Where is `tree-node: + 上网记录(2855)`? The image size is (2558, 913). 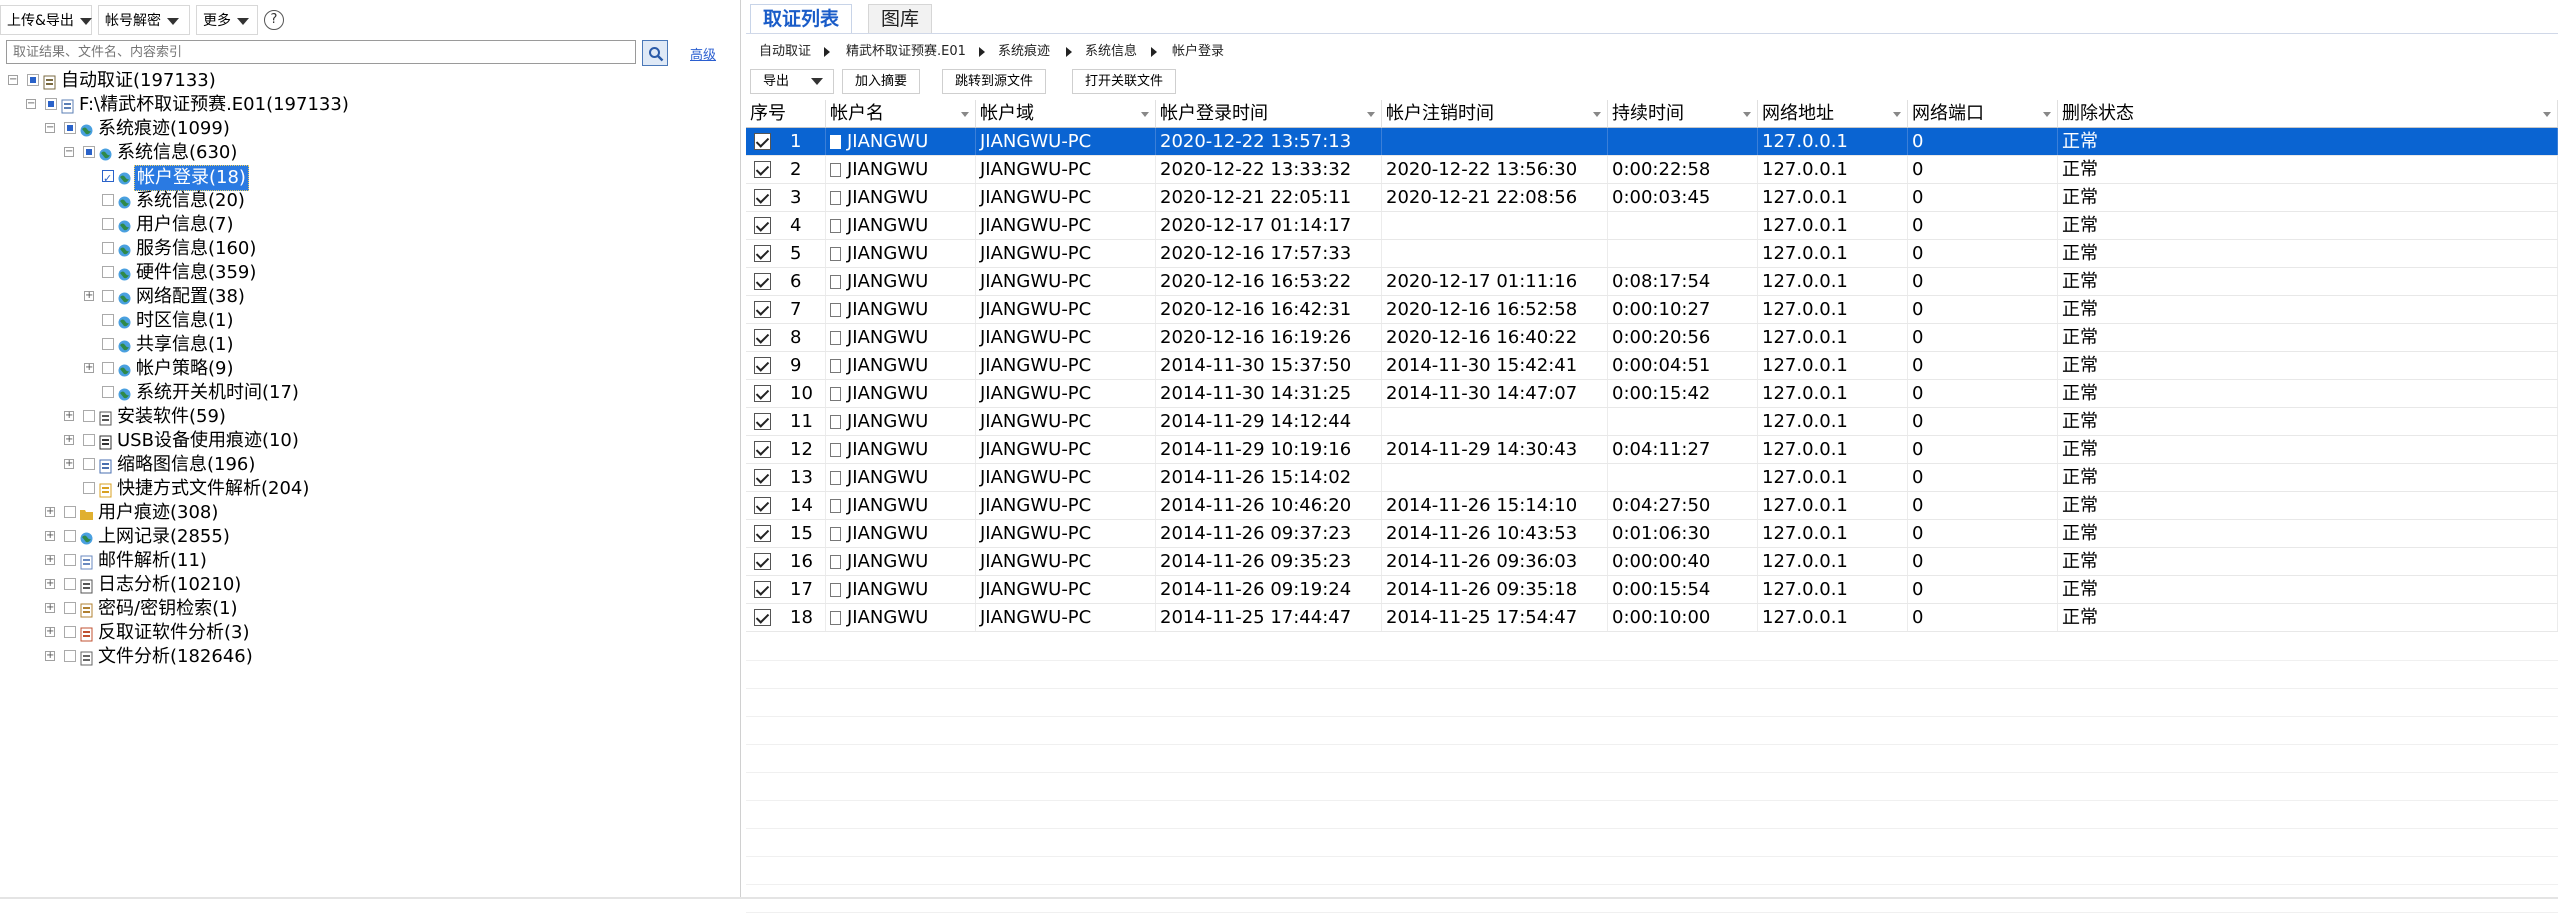
tree-node: + 上网记录(2855) is located at coordinates (365, 537).